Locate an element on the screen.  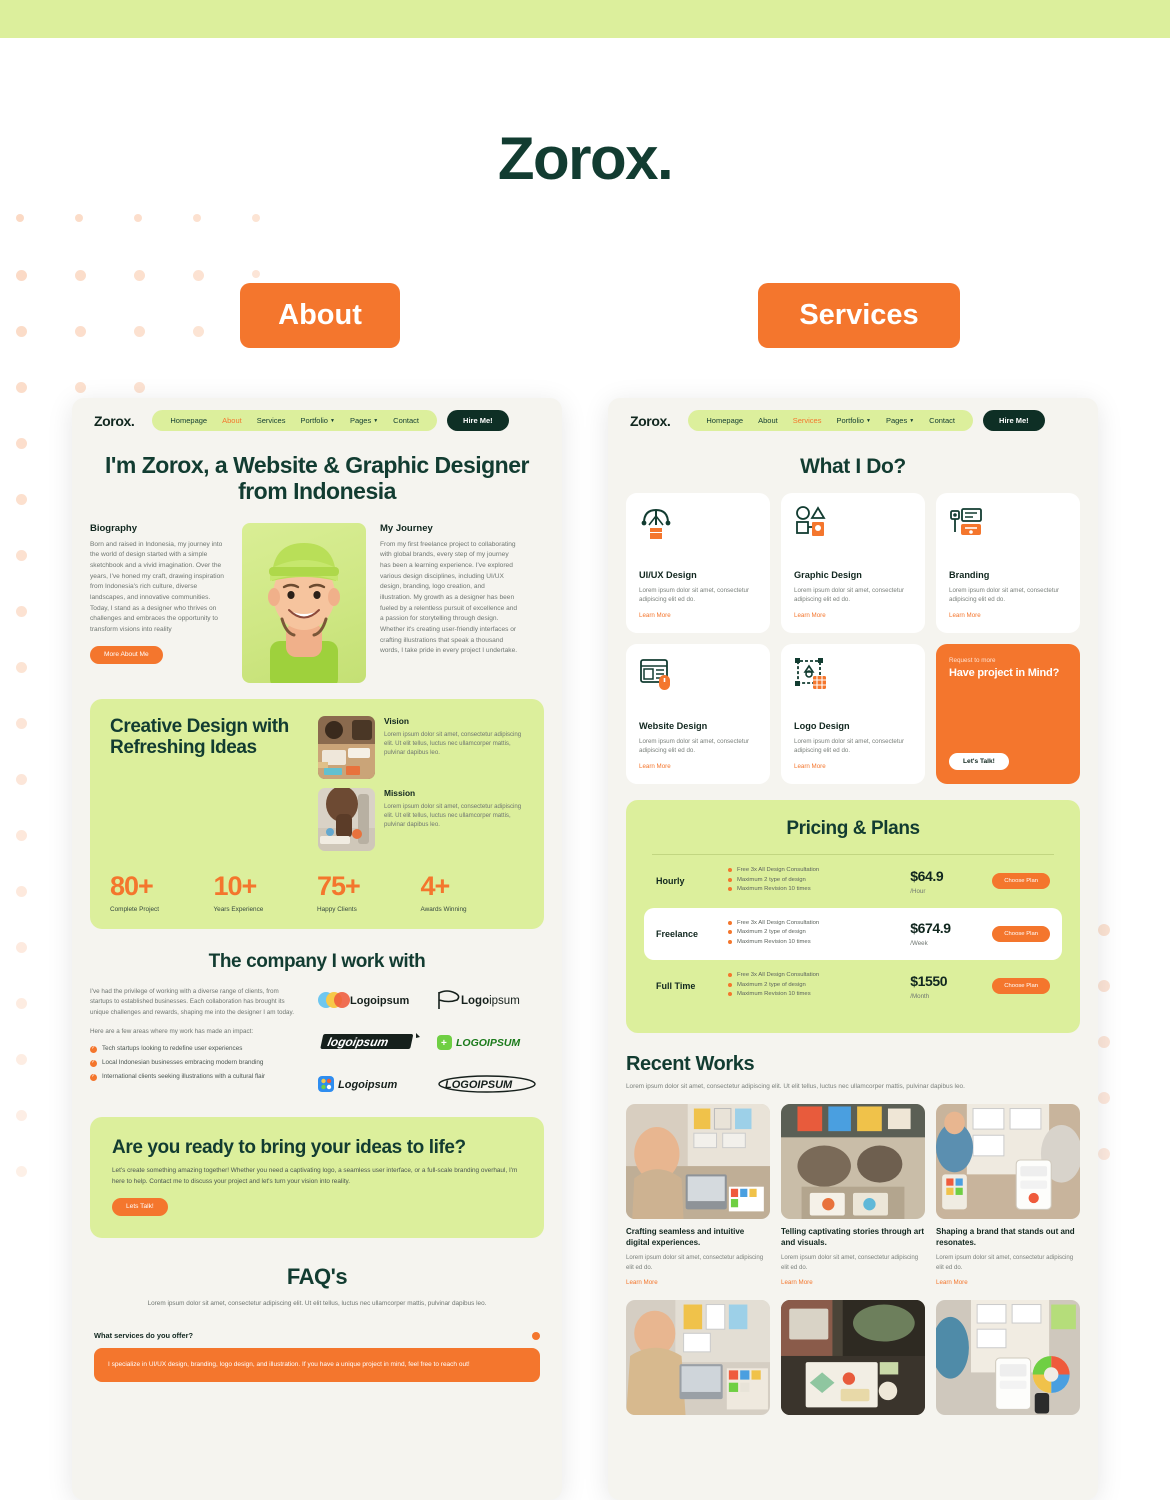
stat-complete-project: 80+ Complete Project is located at coordinates (162, 892).